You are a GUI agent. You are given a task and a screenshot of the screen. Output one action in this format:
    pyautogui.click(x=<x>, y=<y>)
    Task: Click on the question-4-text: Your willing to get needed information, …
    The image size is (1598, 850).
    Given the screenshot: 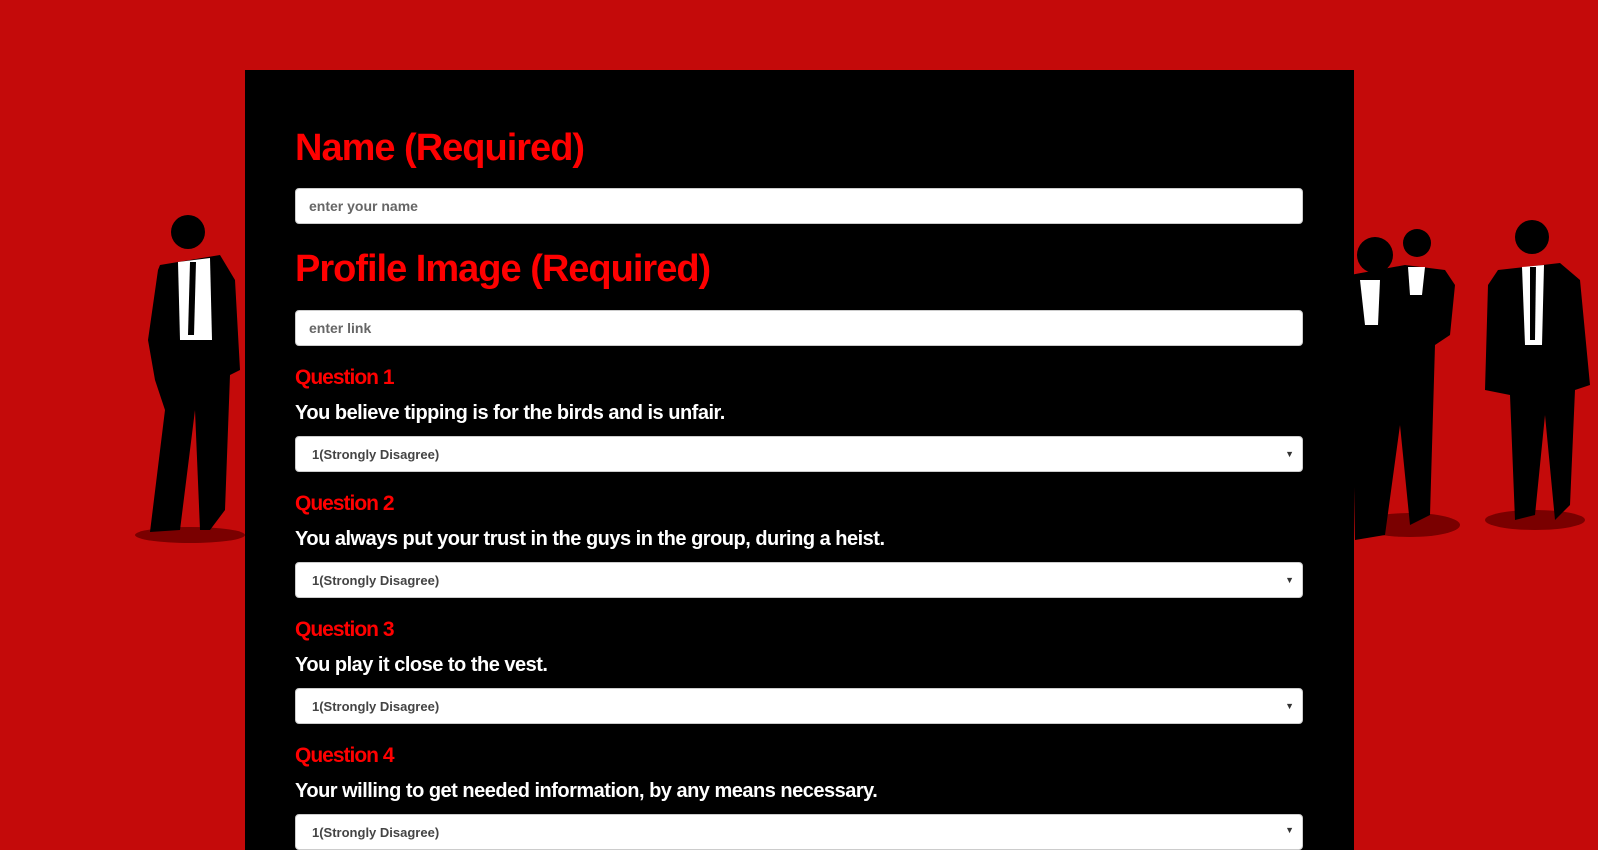 What is the action you would take?
    pyautogui.click(x=586, y=791)
    